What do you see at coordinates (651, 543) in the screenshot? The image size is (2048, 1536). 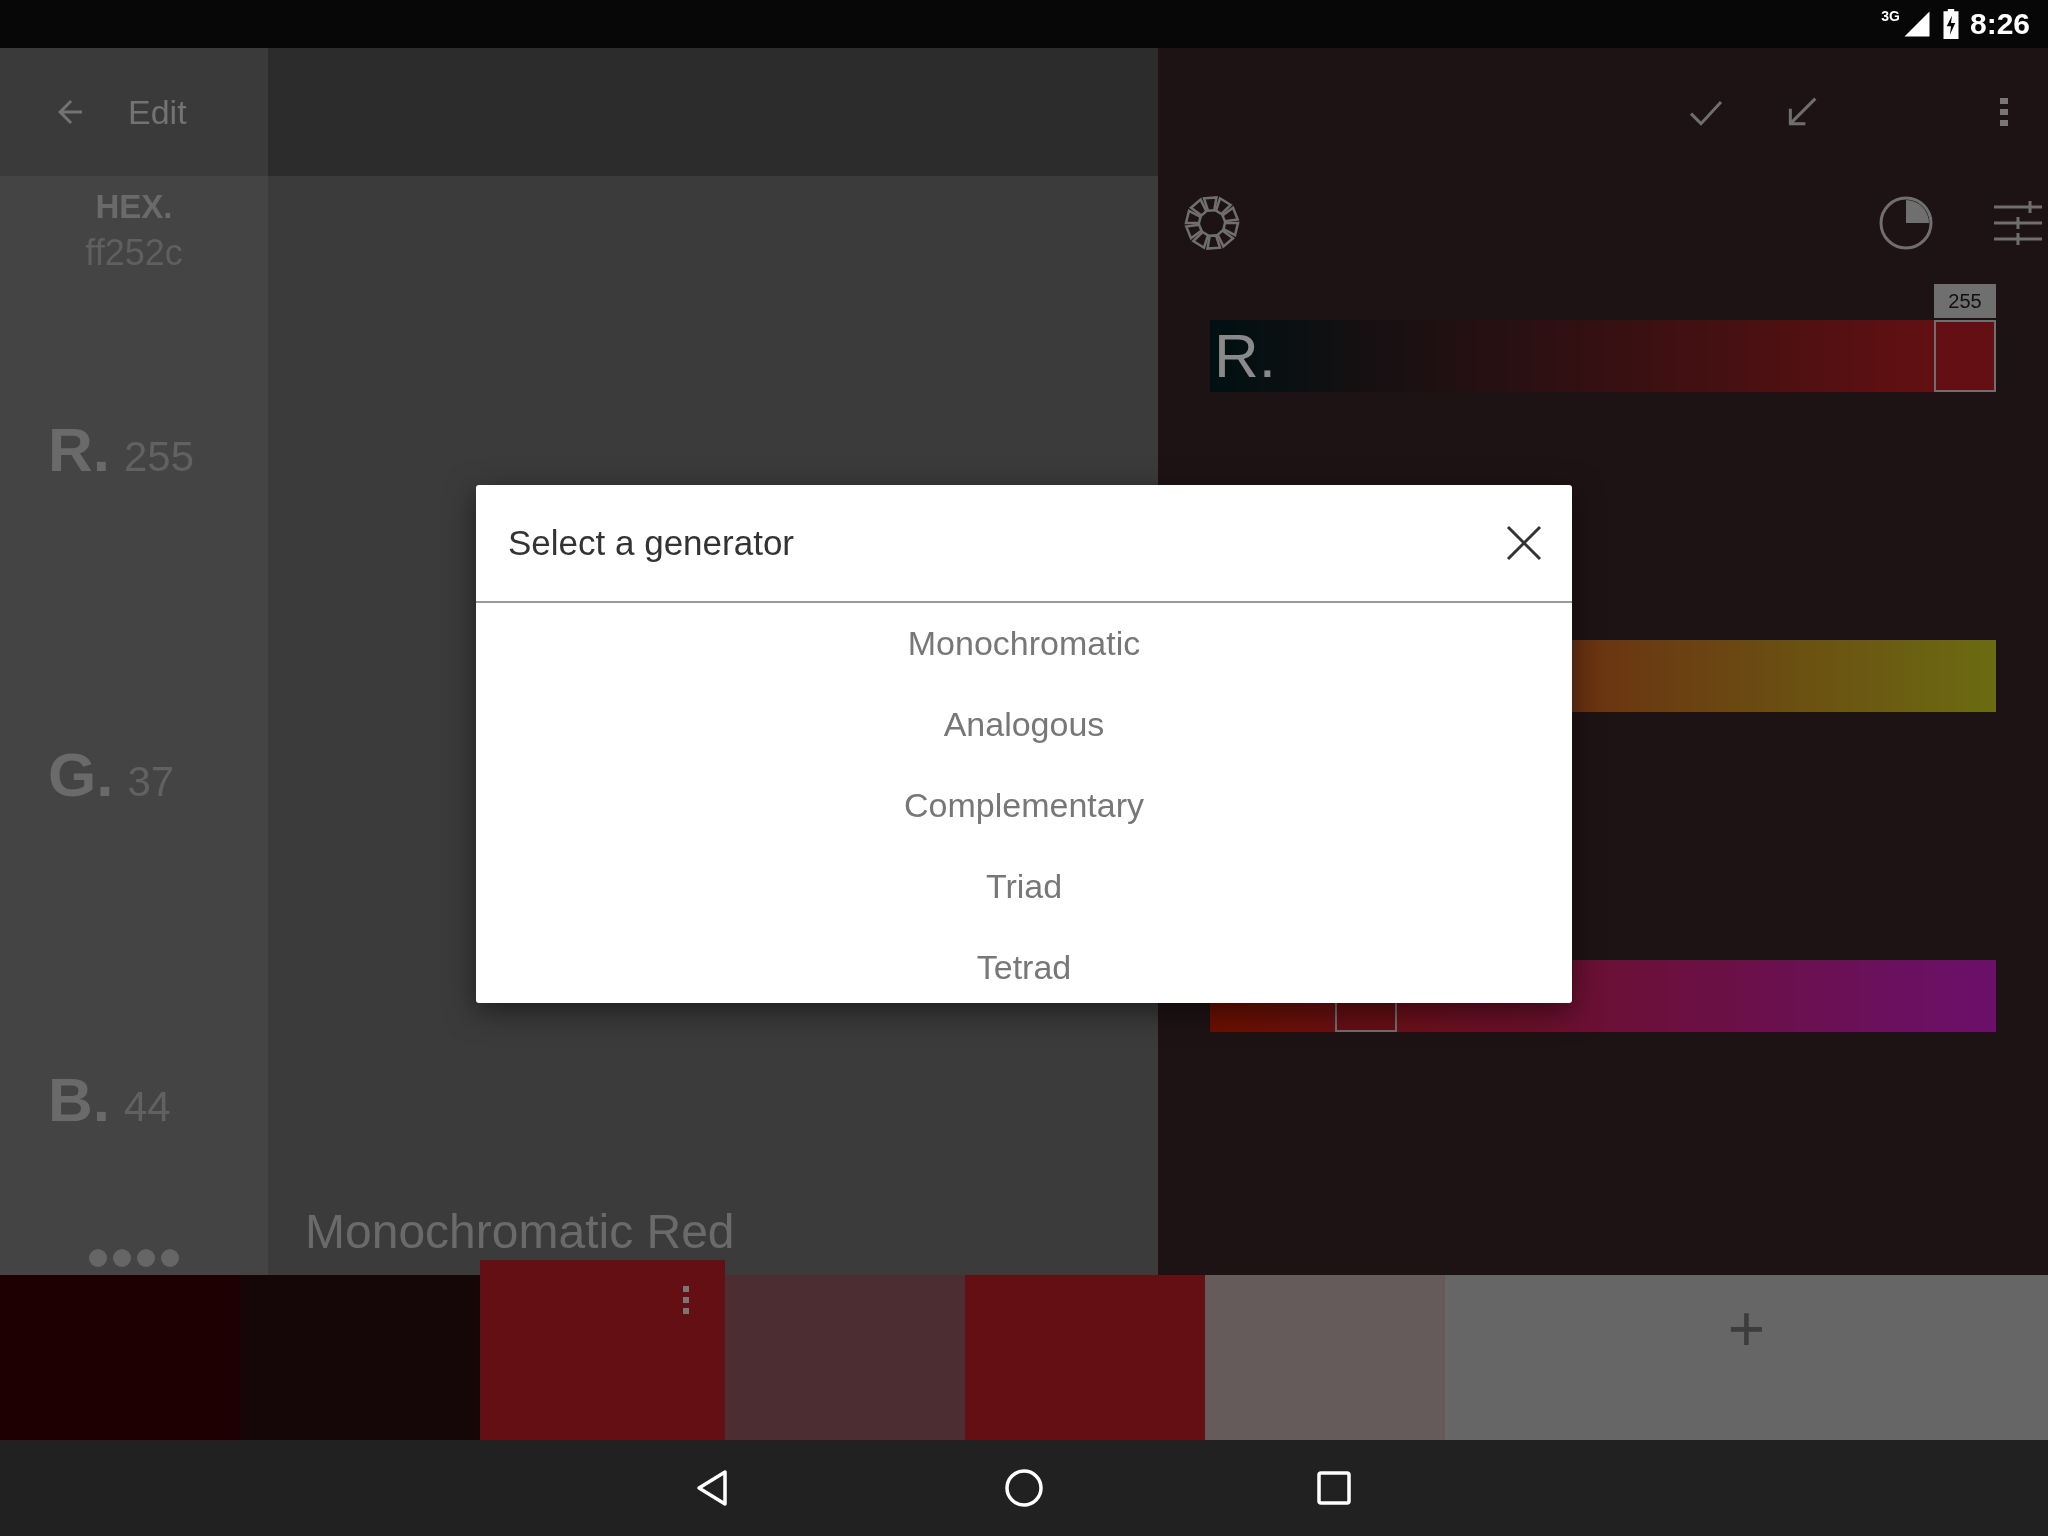 I see `dialog-title: Select a generator` at bounding box center [651, 543].